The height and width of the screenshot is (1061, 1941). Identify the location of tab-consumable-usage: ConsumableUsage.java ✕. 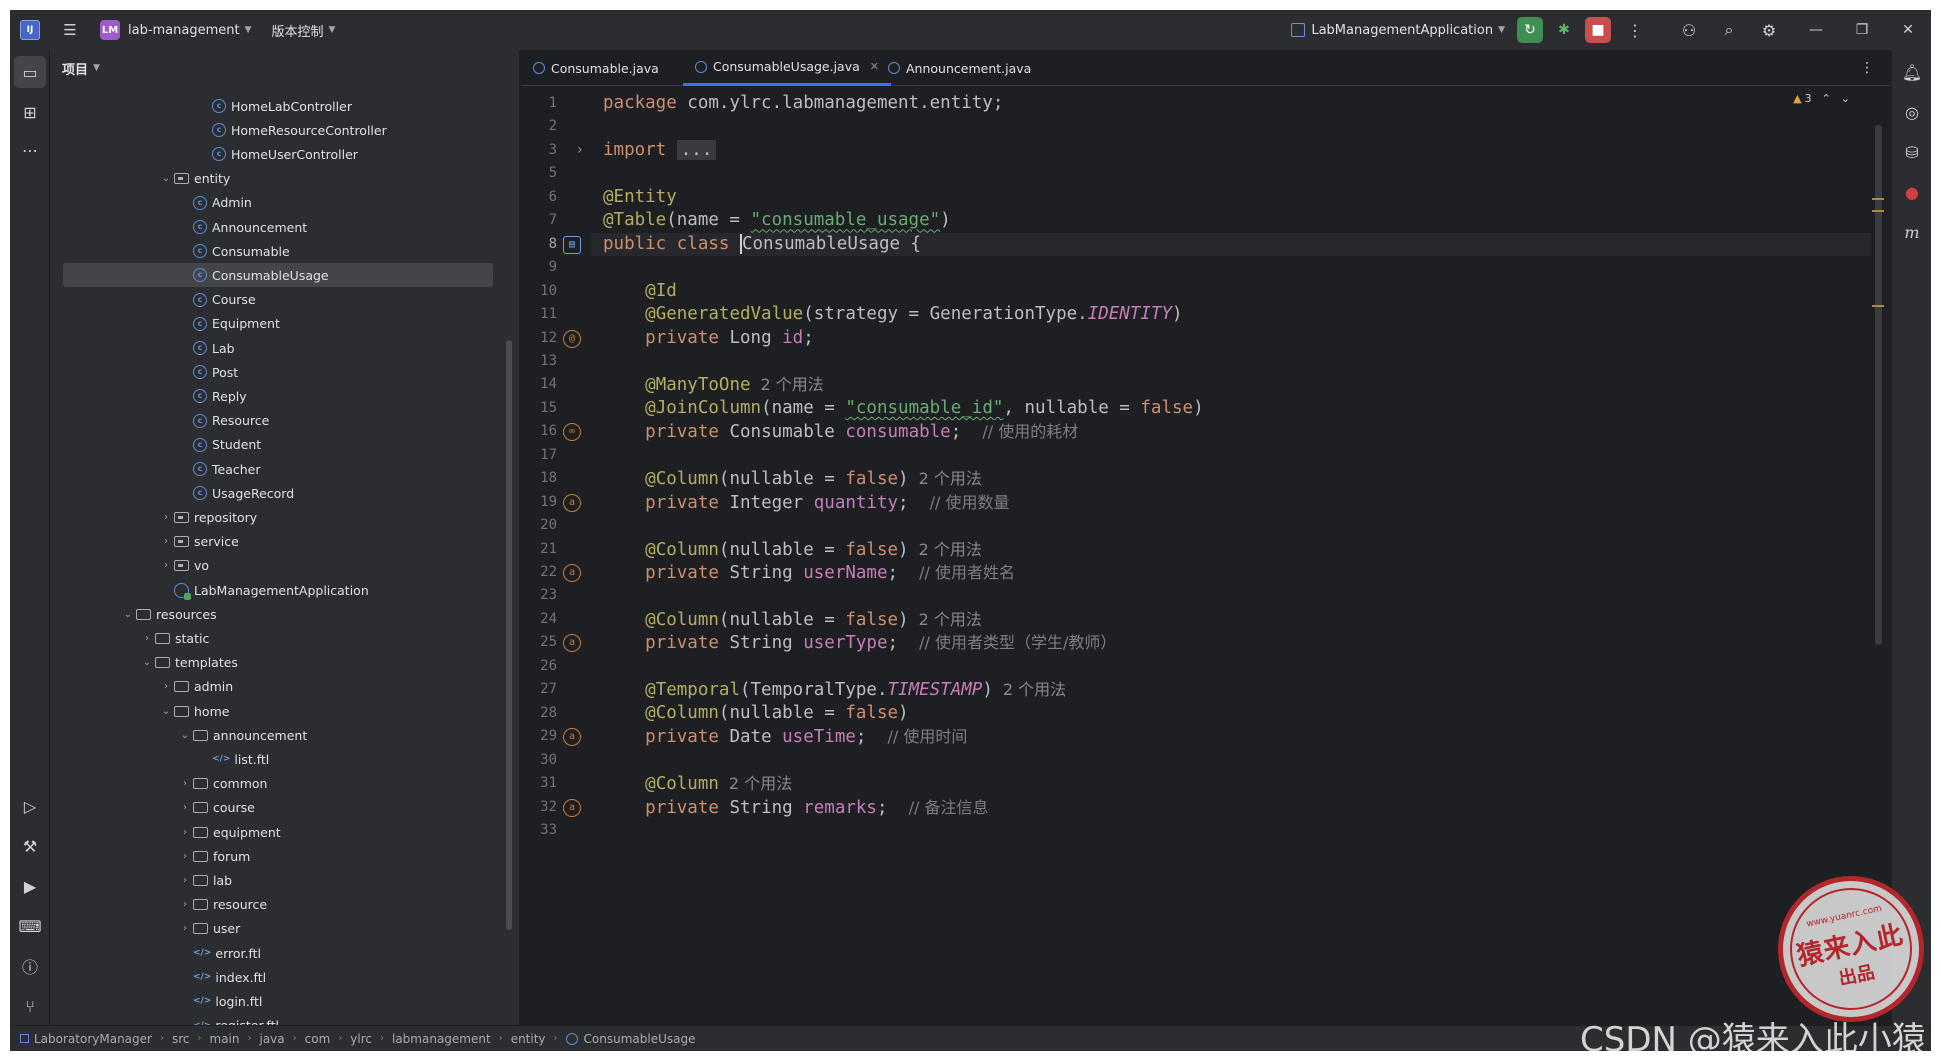
(787, 68).